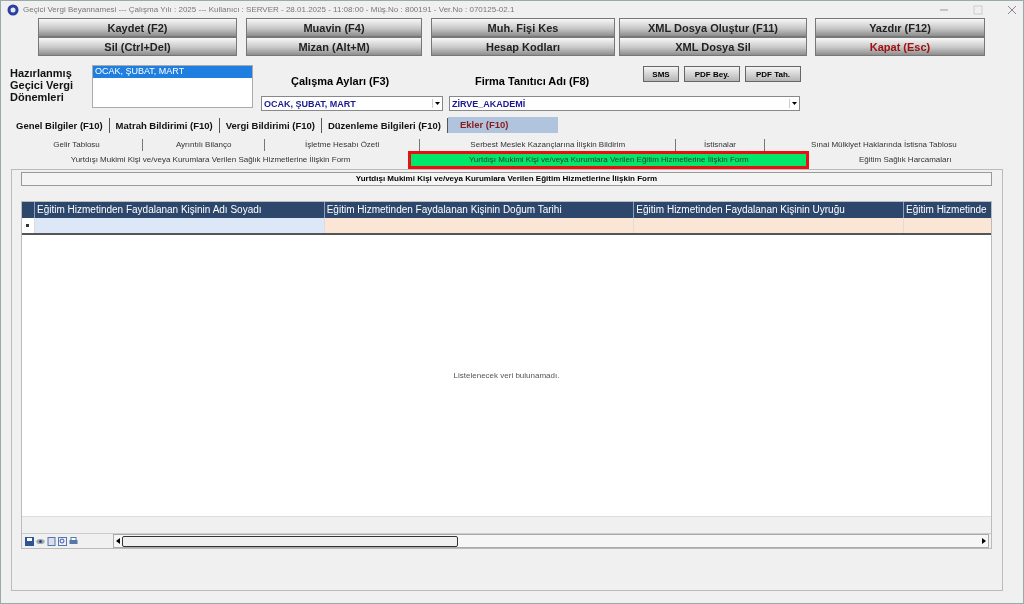 Image resolution: width=1024 pixels, height=604 pixels. Describe the element at coordinates (269, 9) in the screenshot. I see `window-title: Geçici Vergi Beyannamesi --- Çalışma Yılı : 2025 --- Kullanıcı : SERVER - 28.01.2025 - 11:08:00 - Müş.No : 800191 - Ver.No : 070125-02.1` at that location.